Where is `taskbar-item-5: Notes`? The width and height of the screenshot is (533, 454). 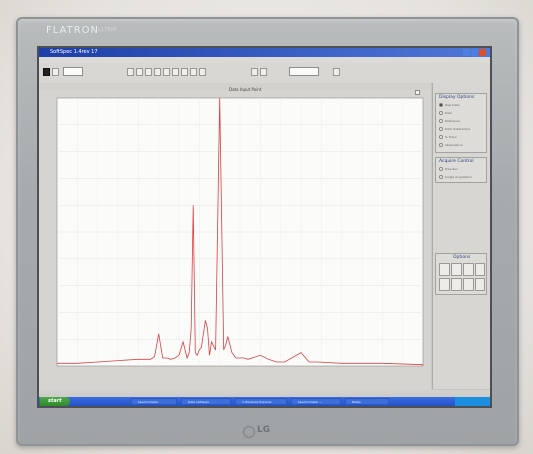
taskbar-item-5: Notes is located at coordinates (367, 401).